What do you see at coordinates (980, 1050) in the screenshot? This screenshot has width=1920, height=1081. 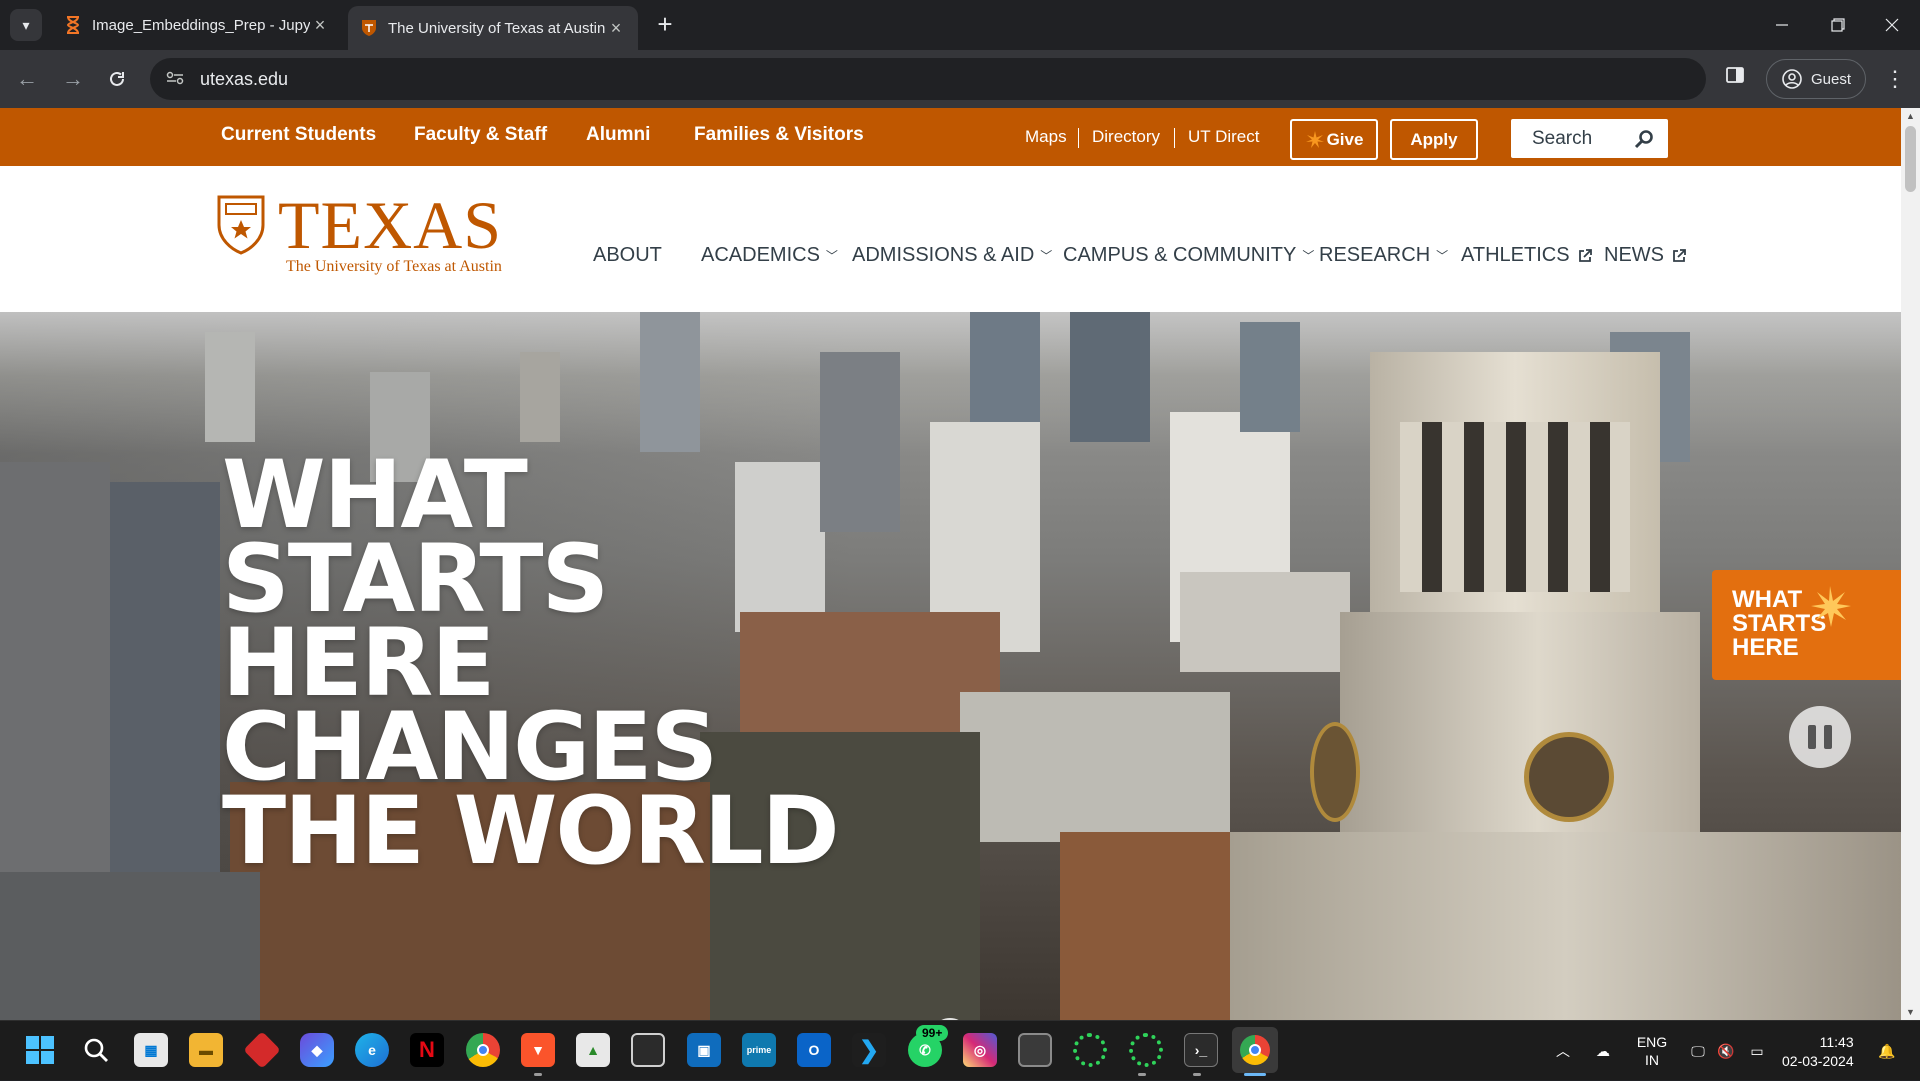 I see `instagram-icon: ◎` at bounding box center [980, 1050].